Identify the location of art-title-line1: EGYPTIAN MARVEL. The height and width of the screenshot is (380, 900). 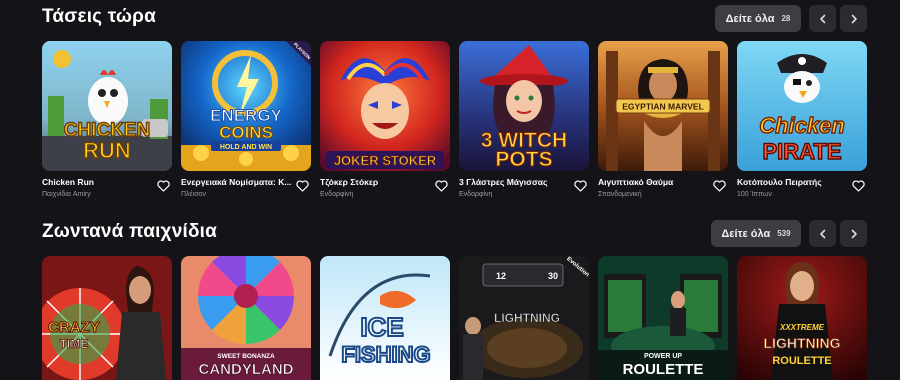
(663, 107).